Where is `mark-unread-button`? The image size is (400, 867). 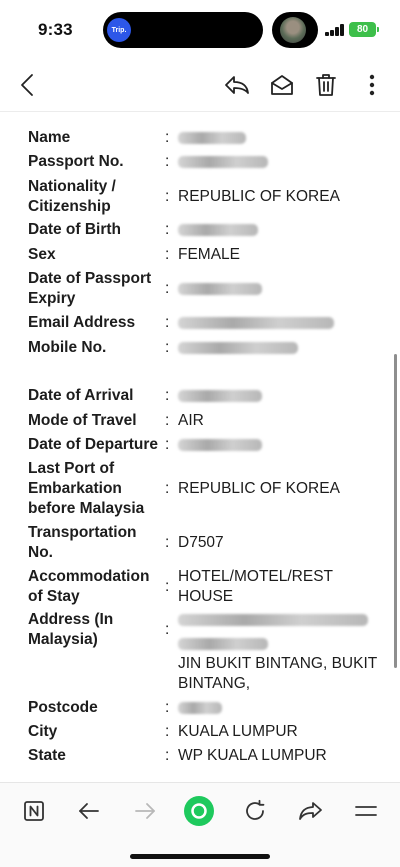 mark-unread-button is located at coordinates (282, 85).